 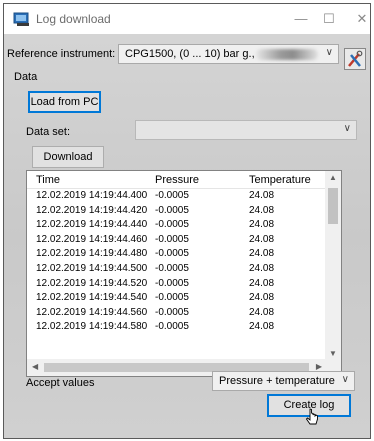 What do you see at coordinates (277, 381) in the screenshot?
I see `accept-values-value: Pressure + temperature` at bounding box center [277, 381].